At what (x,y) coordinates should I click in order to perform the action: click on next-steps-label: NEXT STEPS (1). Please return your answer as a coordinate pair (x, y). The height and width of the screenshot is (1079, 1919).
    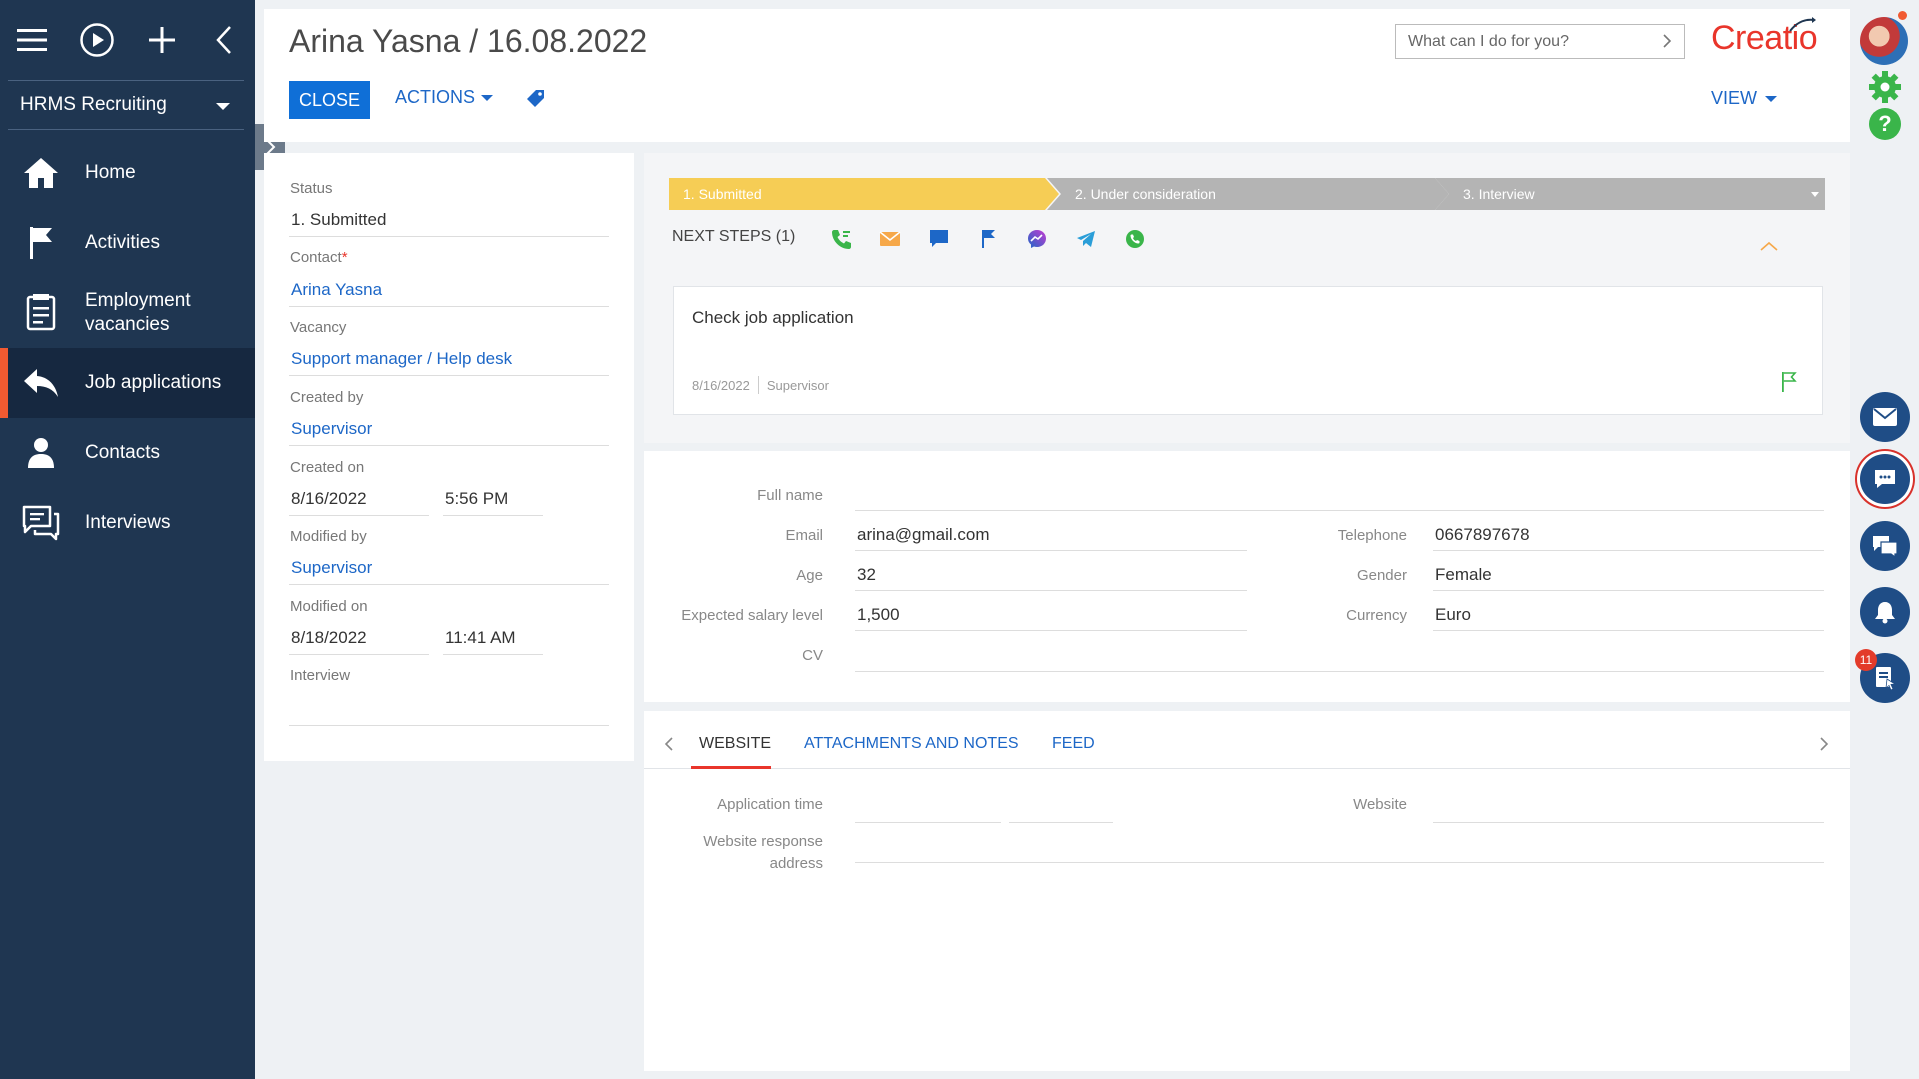
    Looking at the image, I should click on (734, 236).